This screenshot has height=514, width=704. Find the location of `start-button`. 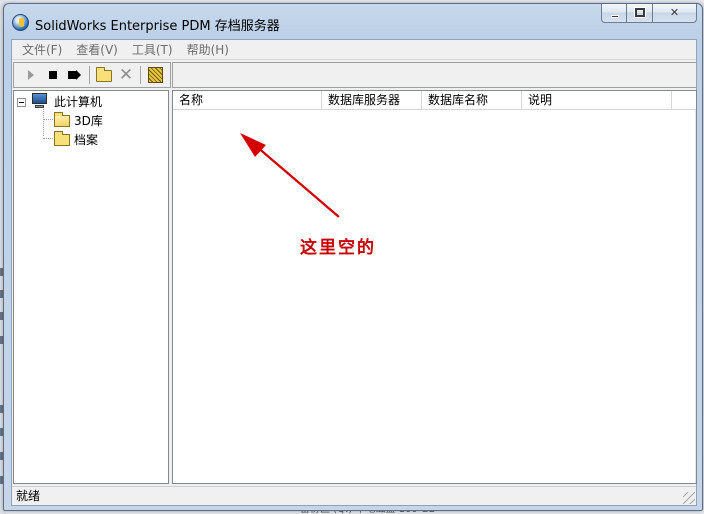

start-button is located at coordinates (31, 75).